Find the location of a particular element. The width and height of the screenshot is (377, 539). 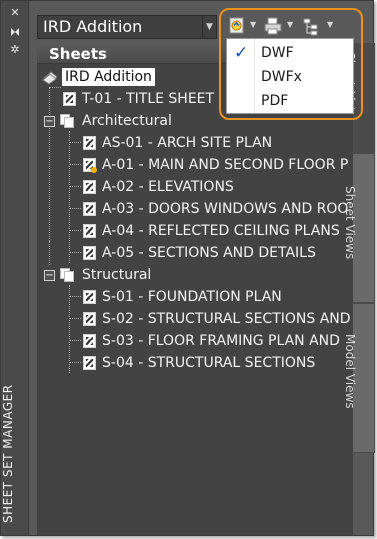

menu-item-dwf: ✓ DWF is located at coordinates (290, 53).